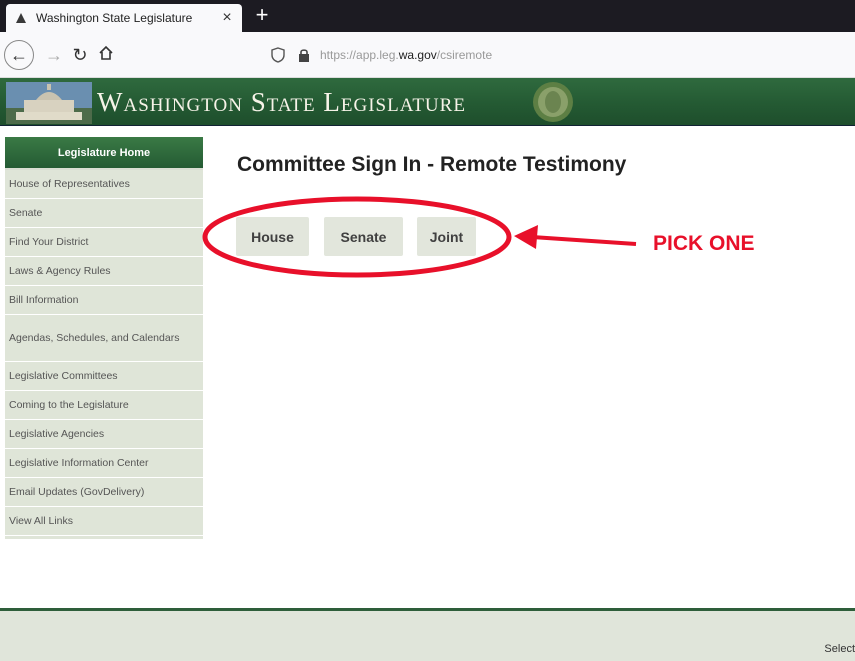 Image resolution: width=855 pixels, height=661 pixels. I want to click on sidebar-item-laws-agency-rules: Laws & Agency Rules, so click(104, 271).